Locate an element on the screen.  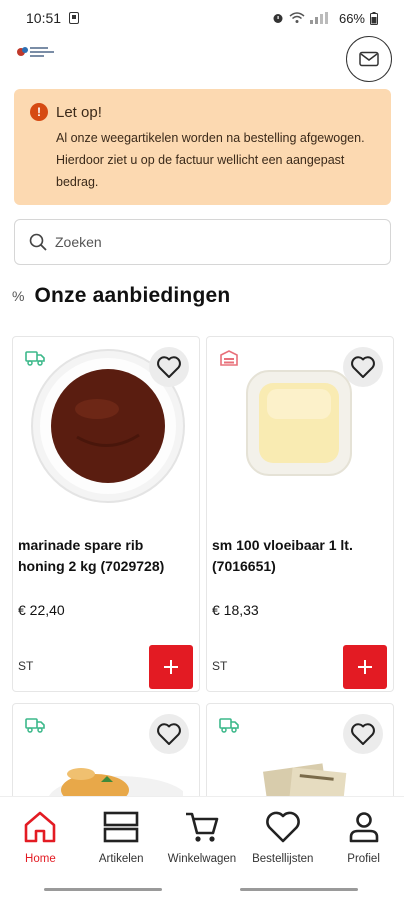
offers-header: % Onze aanbiedingen is located at coordinates (121, 296).